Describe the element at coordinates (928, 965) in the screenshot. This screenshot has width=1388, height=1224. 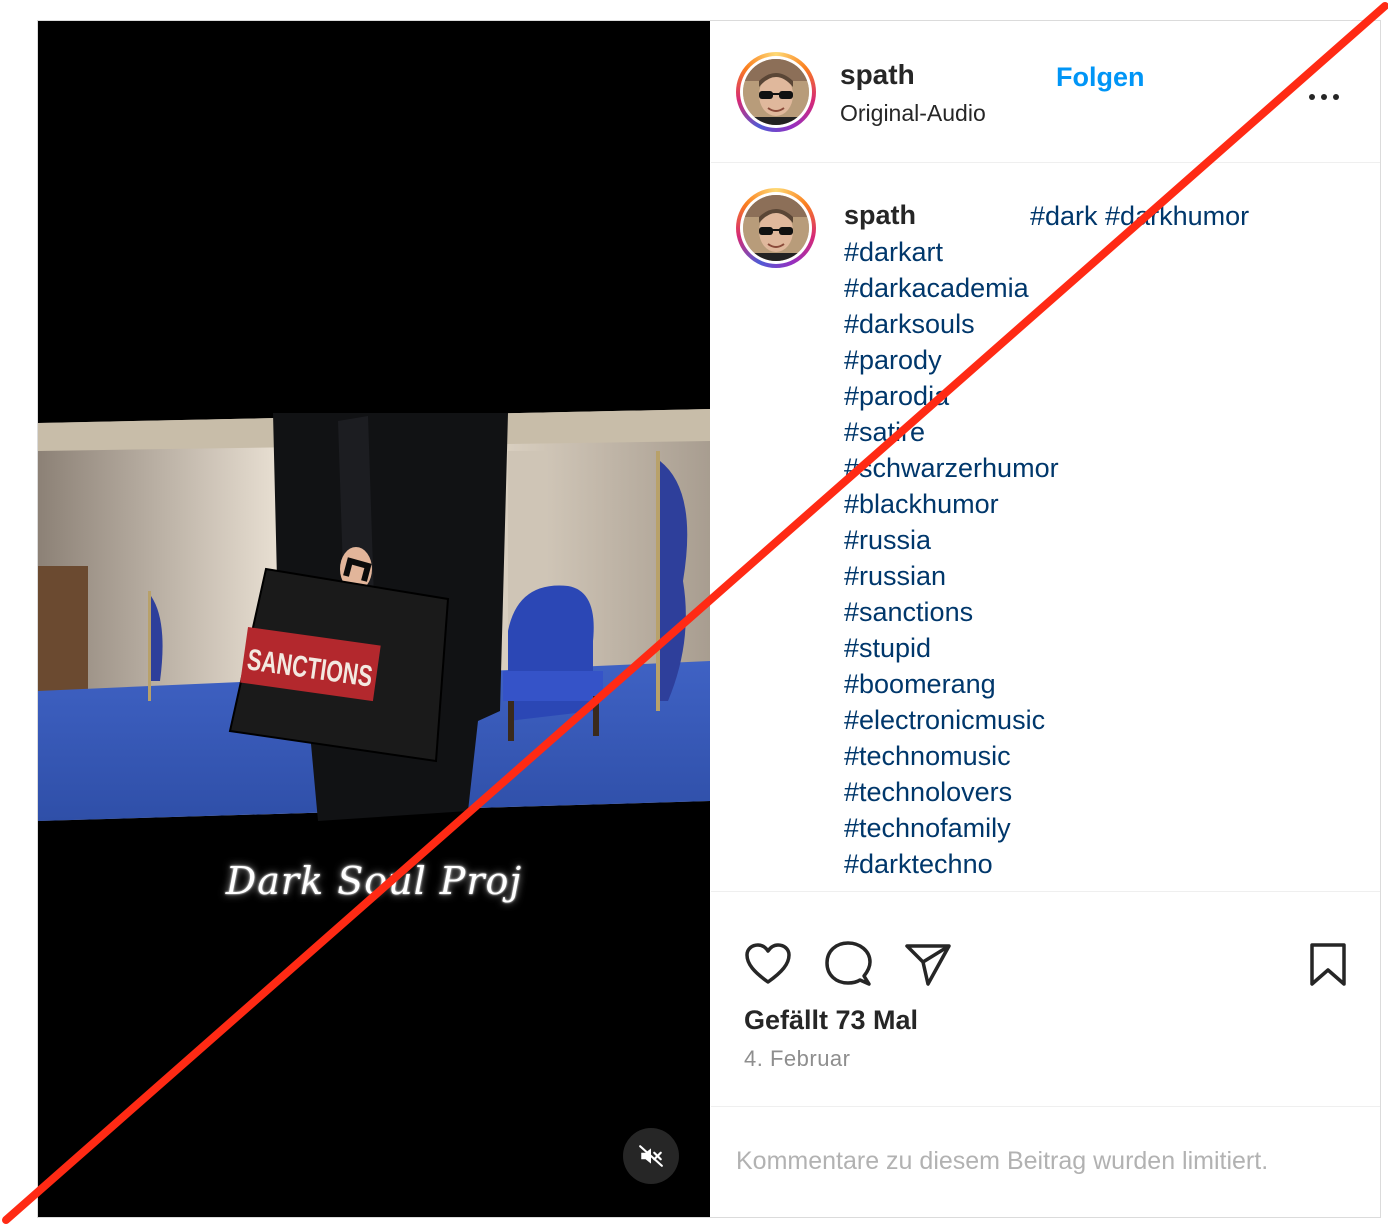
I see `paper-plane-icon` at that location.